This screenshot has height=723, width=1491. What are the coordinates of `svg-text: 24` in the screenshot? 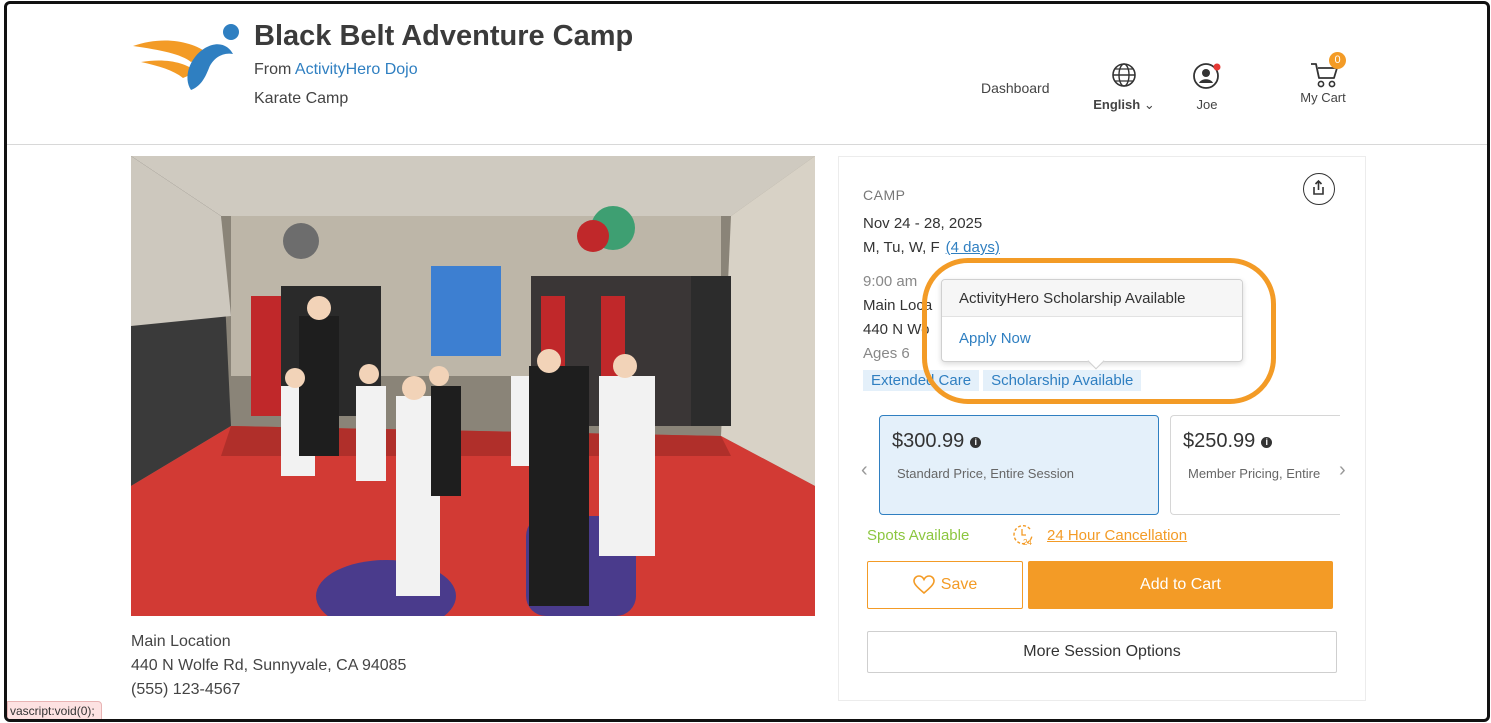 It's located at (1027, 542).